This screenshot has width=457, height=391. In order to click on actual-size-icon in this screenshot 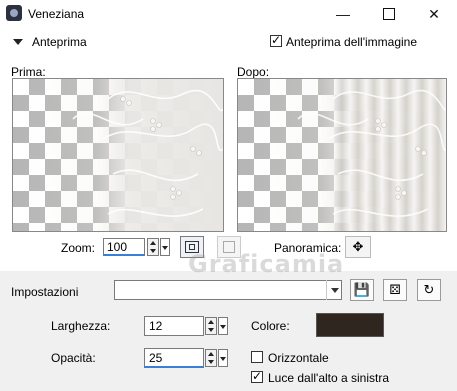, I will do `click(229, 247)`.